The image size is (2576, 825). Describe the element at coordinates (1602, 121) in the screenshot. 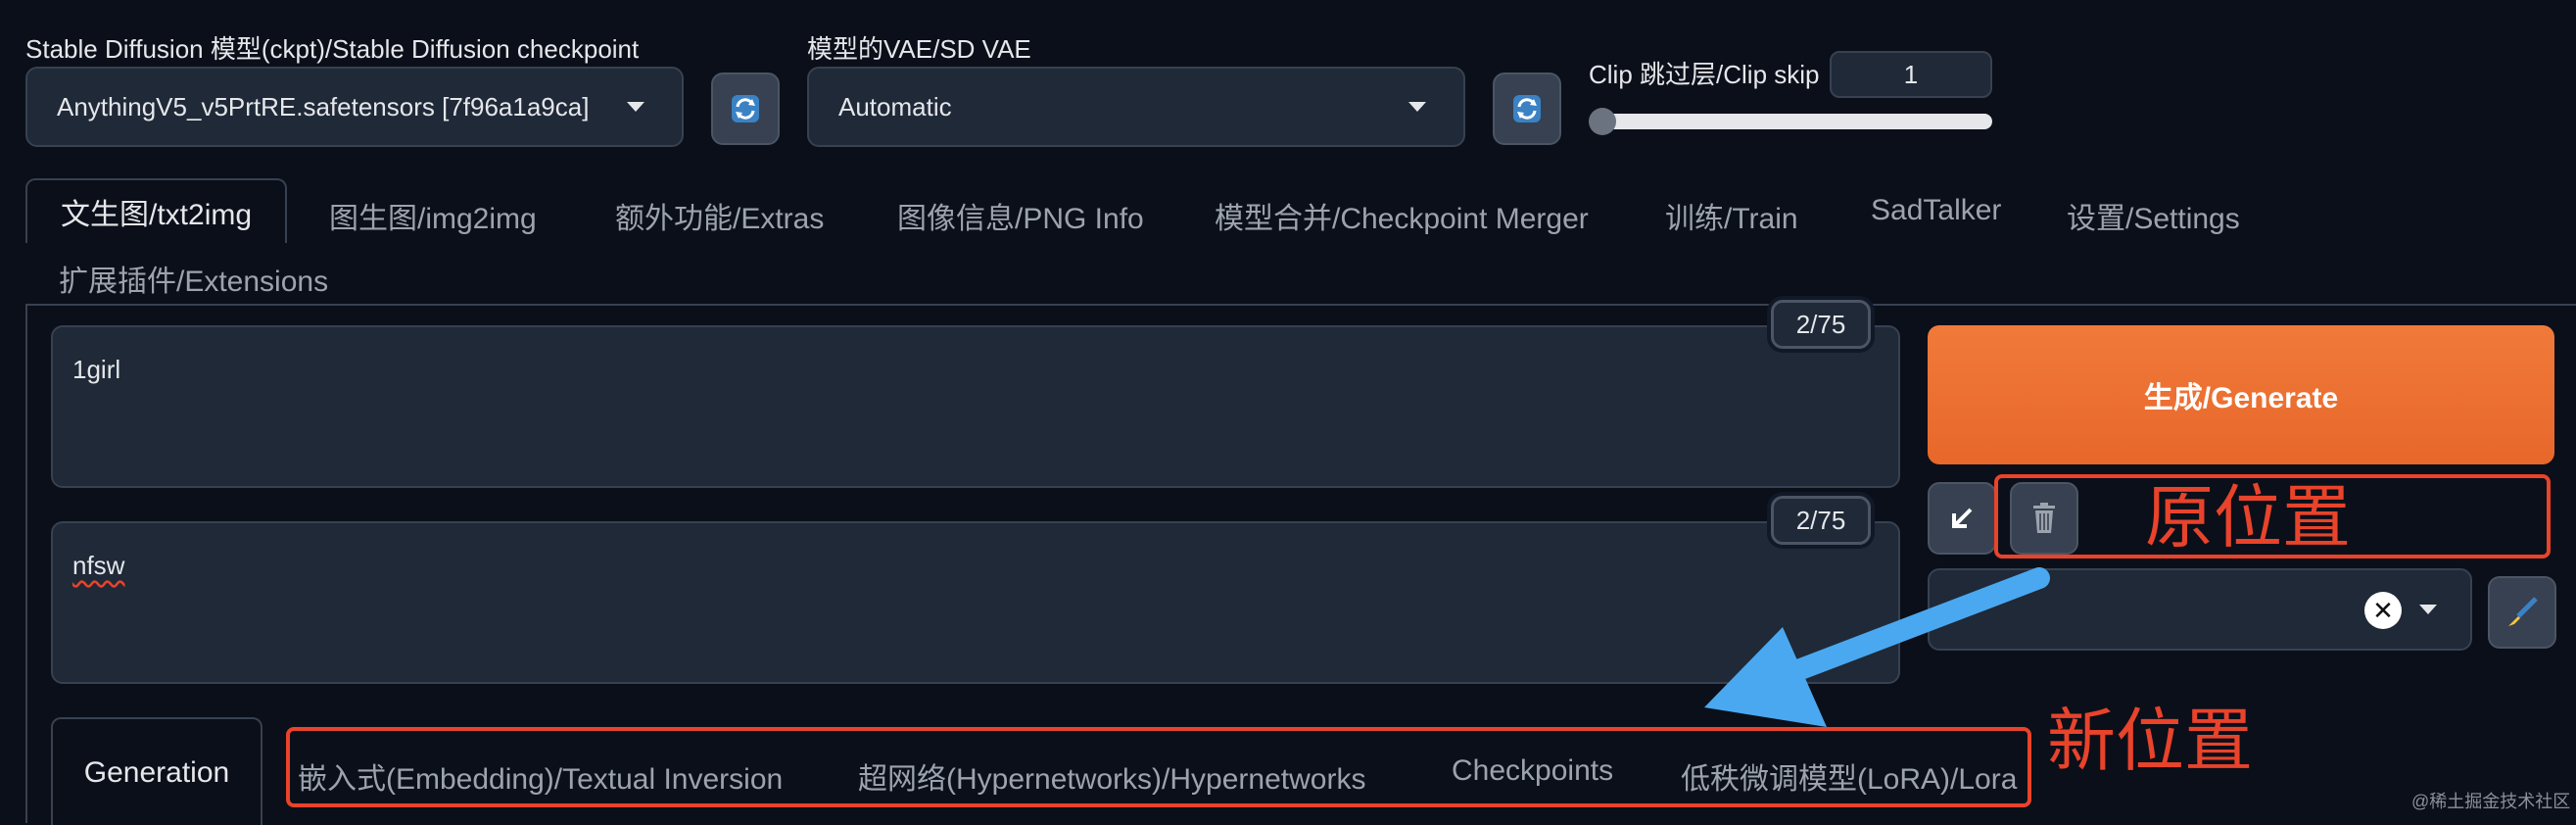

I see `clip-skip-slider-handle` at that location.